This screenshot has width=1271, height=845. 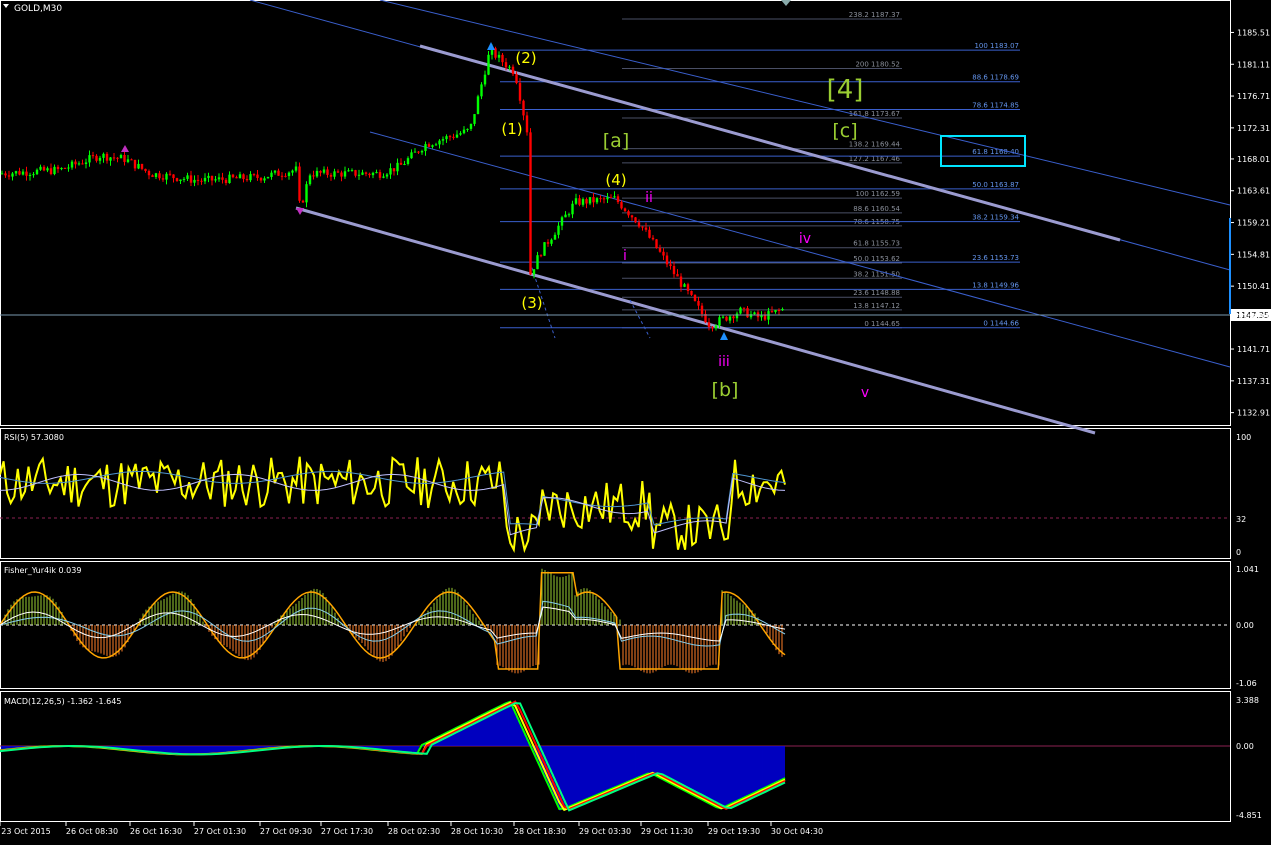 I want to click on fib-secondary-label: 38.2 1159.34, so click(x=995, y=218).